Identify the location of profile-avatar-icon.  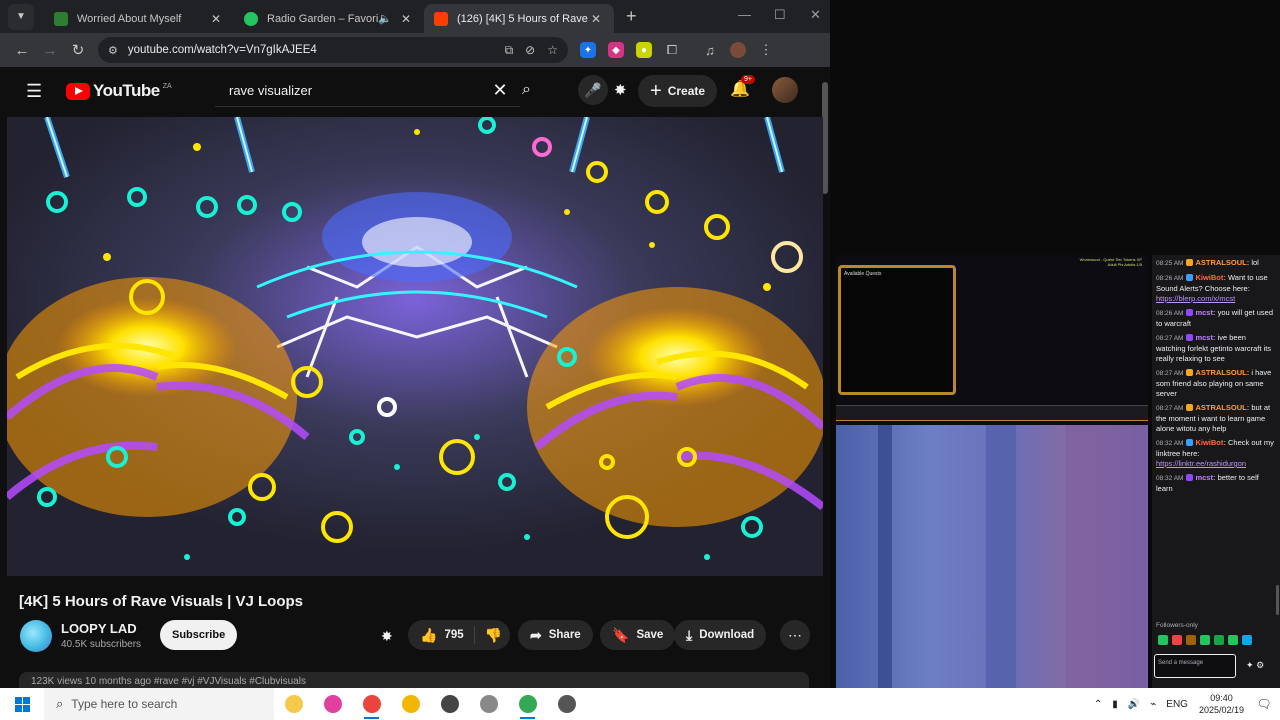
(738, 50).